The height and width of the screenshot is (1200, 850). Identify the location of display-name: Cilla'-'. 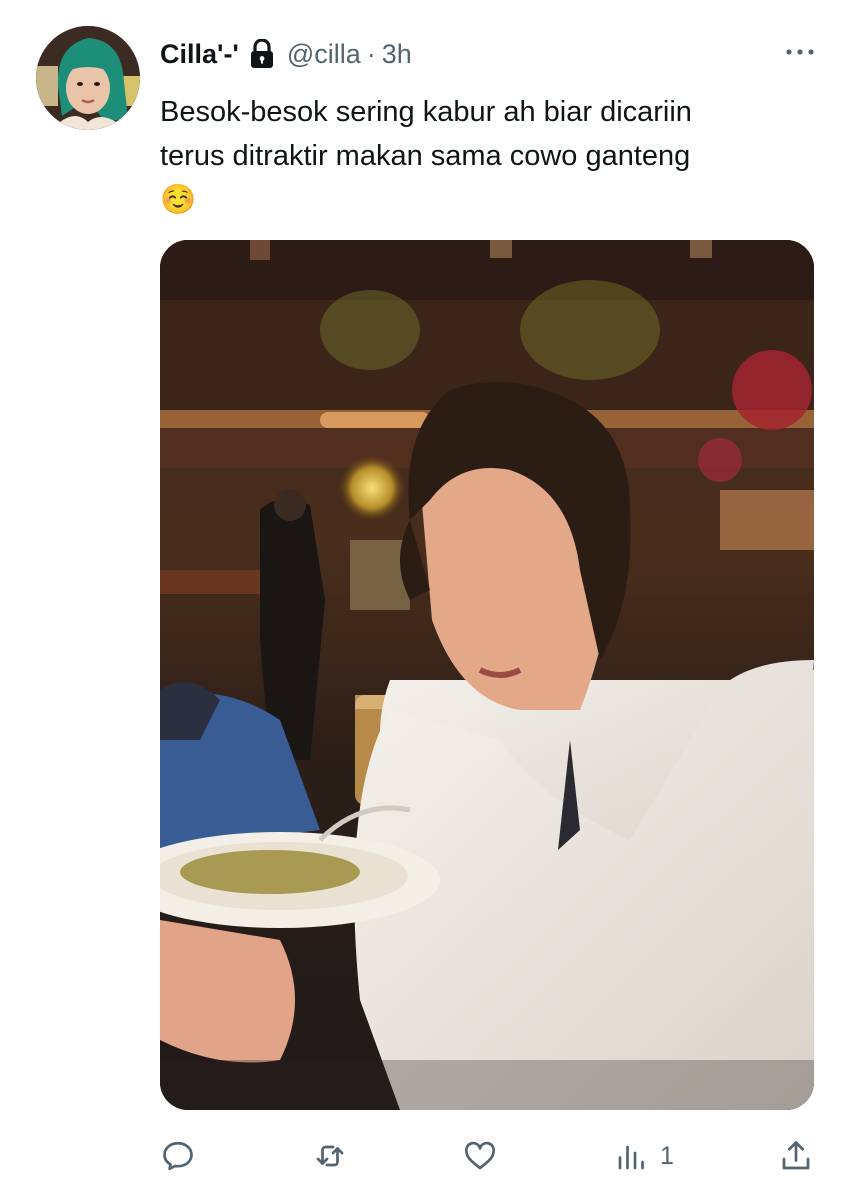
(199, 54).